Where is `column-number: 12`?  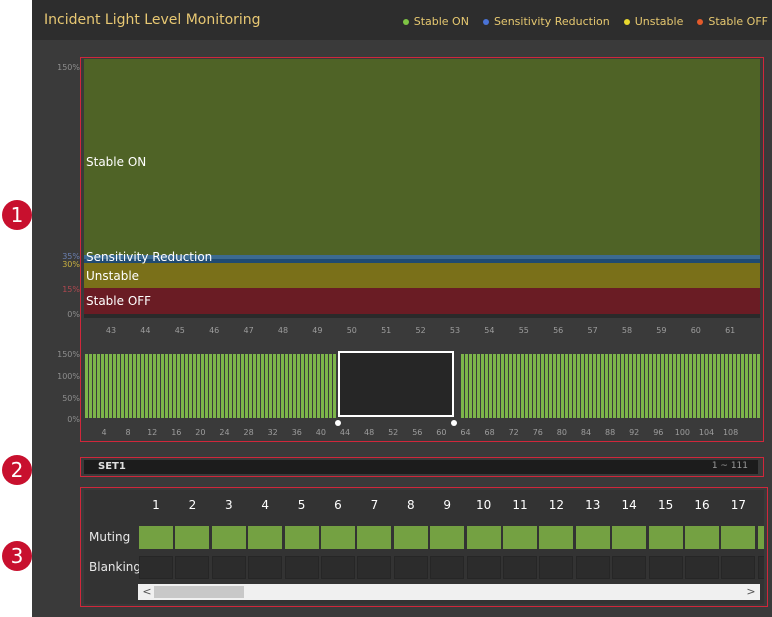
column-number: 12 is located at coordinates (556, 505).